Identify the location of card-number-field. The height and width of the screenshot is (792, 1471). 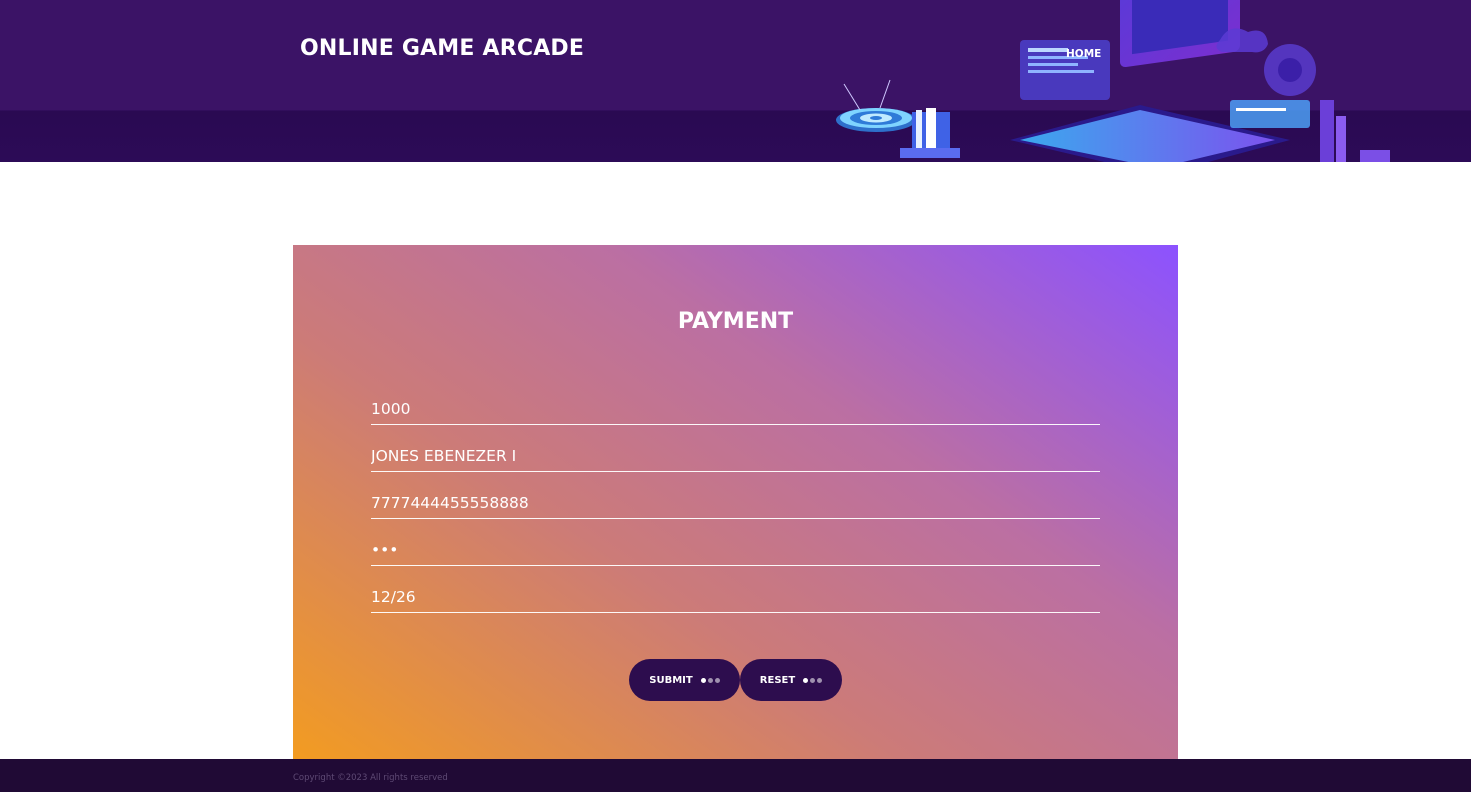
(735, 504).